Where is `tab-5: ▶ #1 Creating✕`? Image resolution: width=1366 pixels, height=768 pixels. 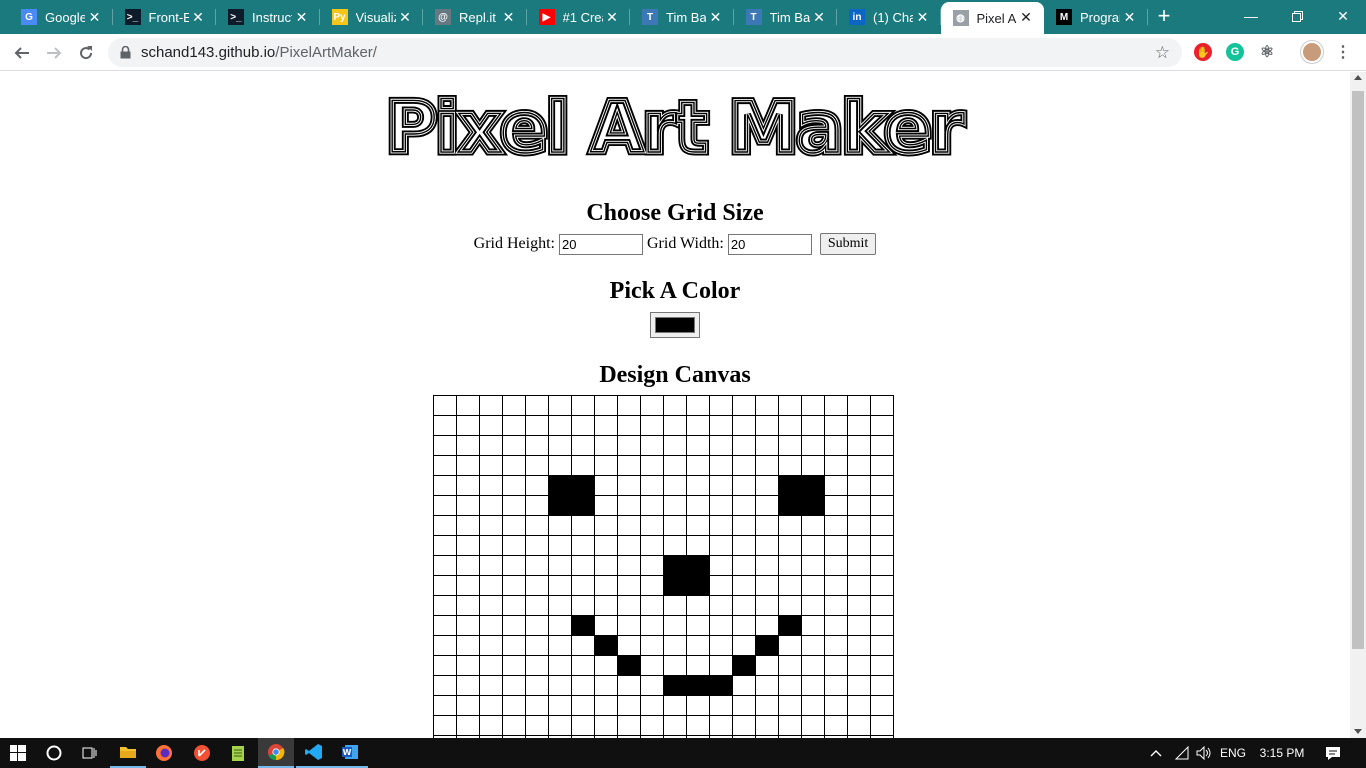
tab-5: ▶ #1 Creating✕ is located at coordinates (578, 17).